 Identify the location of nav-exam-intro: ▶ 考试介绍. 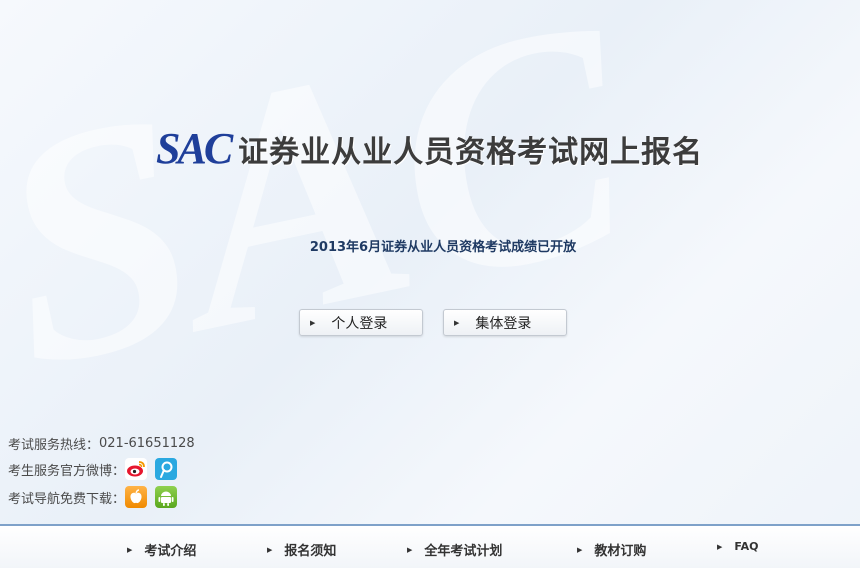
(161, 549).